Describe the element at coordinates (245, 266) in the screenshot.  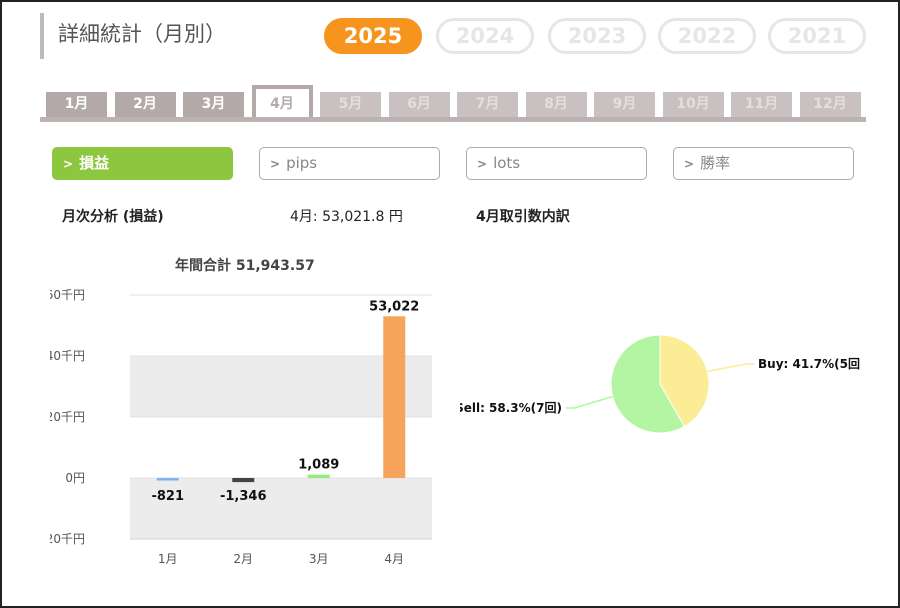
I see `annual-total-label: 年間合計 51,943.57` at that location.